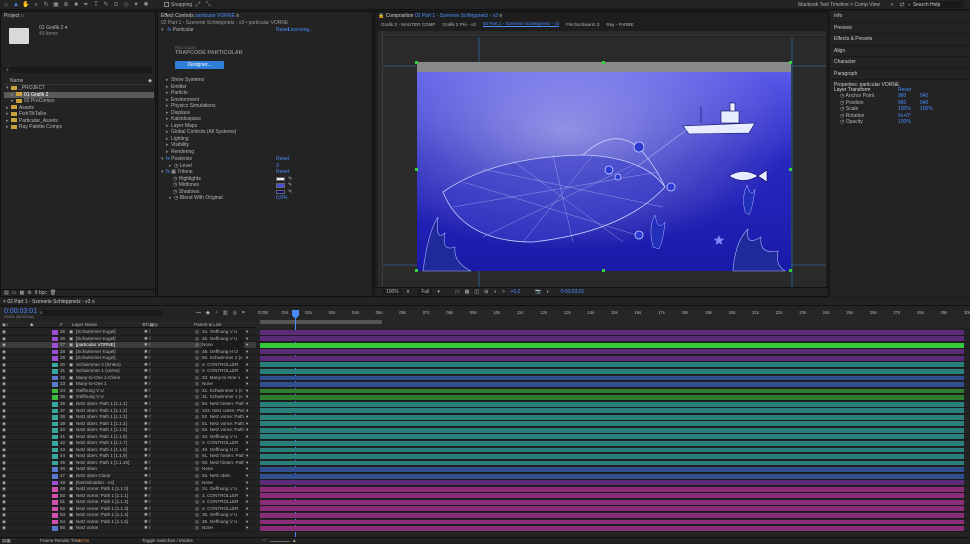 This screenshot has width=970, height=544. Describe the element at coordinates (494, 292) in the screenshot. I see `channel-icon: ◑` at that location.